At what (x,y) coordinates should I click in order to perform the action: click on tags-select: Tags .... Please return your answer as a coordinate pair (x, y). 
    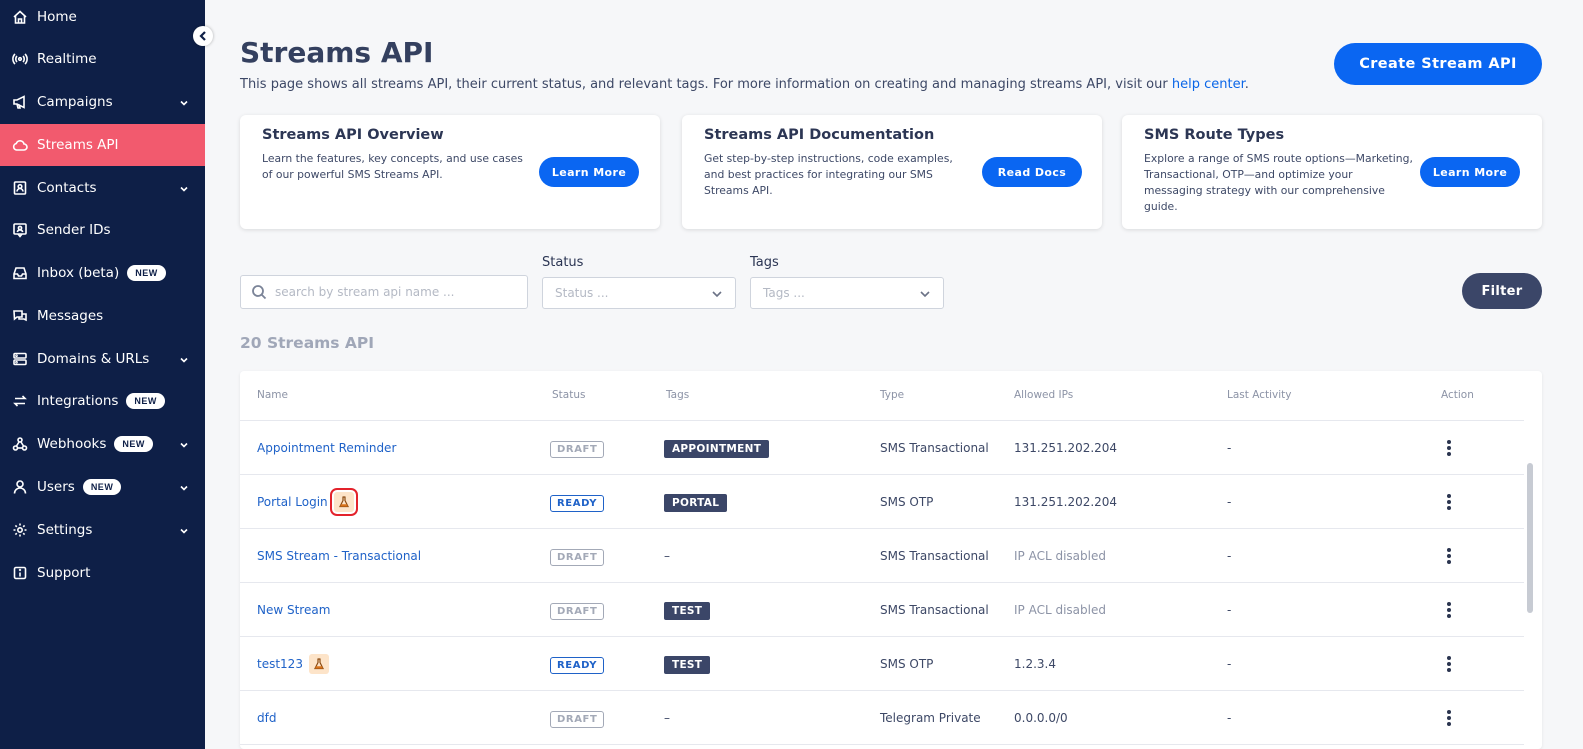
    Looking at the image, I should click on (847, 293).